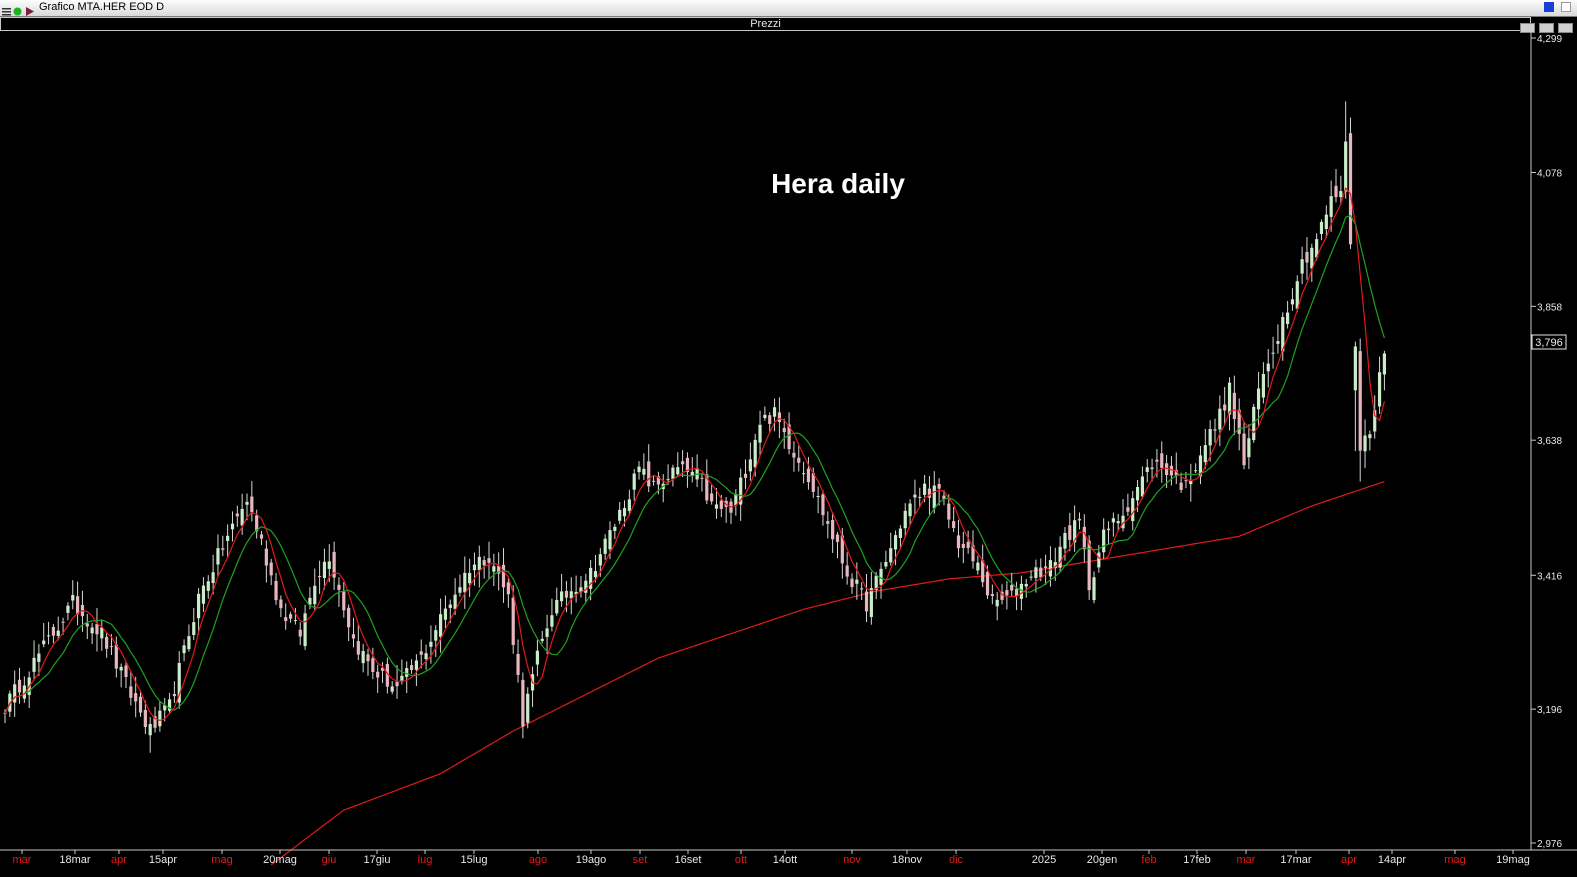 The height and width of the screenshot is (877, 1577). What do you see at coordinates (1549, 576) in the screenshot?
I see `y-tick-label: 3,416` at bounding box center [1549, 576].